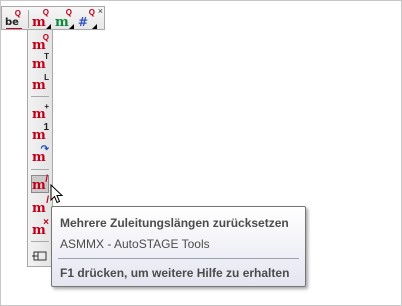 This screenshot has width=402, height=306. Describe the element at coordinates (100, 11) in the screenshot. I see `close-icon: ×` at that location.